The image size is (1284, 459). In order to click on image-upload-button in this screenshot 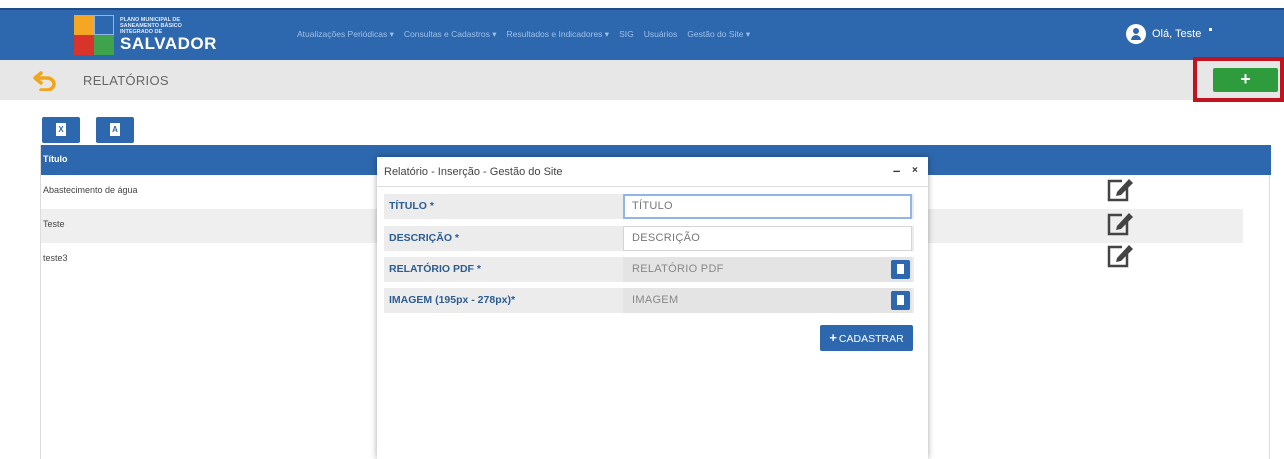, I will do `click(900, 300)`.